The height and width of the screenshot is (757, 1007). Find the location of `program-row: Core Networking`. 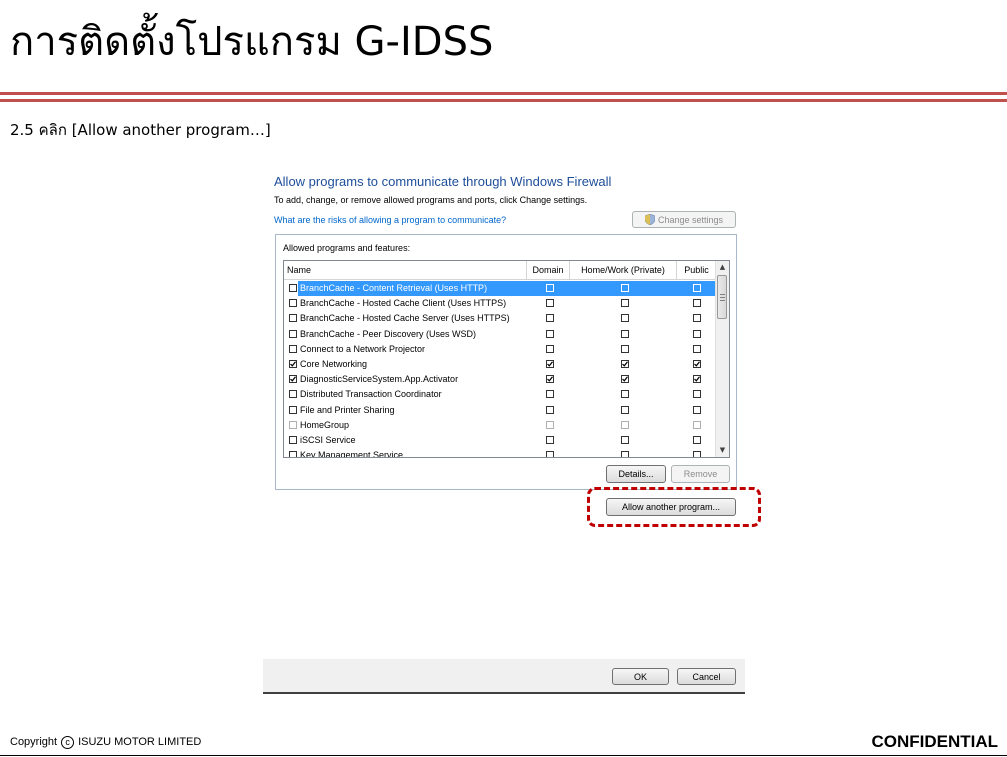

program-row: Core Networking is located at coordinates (500, 364).